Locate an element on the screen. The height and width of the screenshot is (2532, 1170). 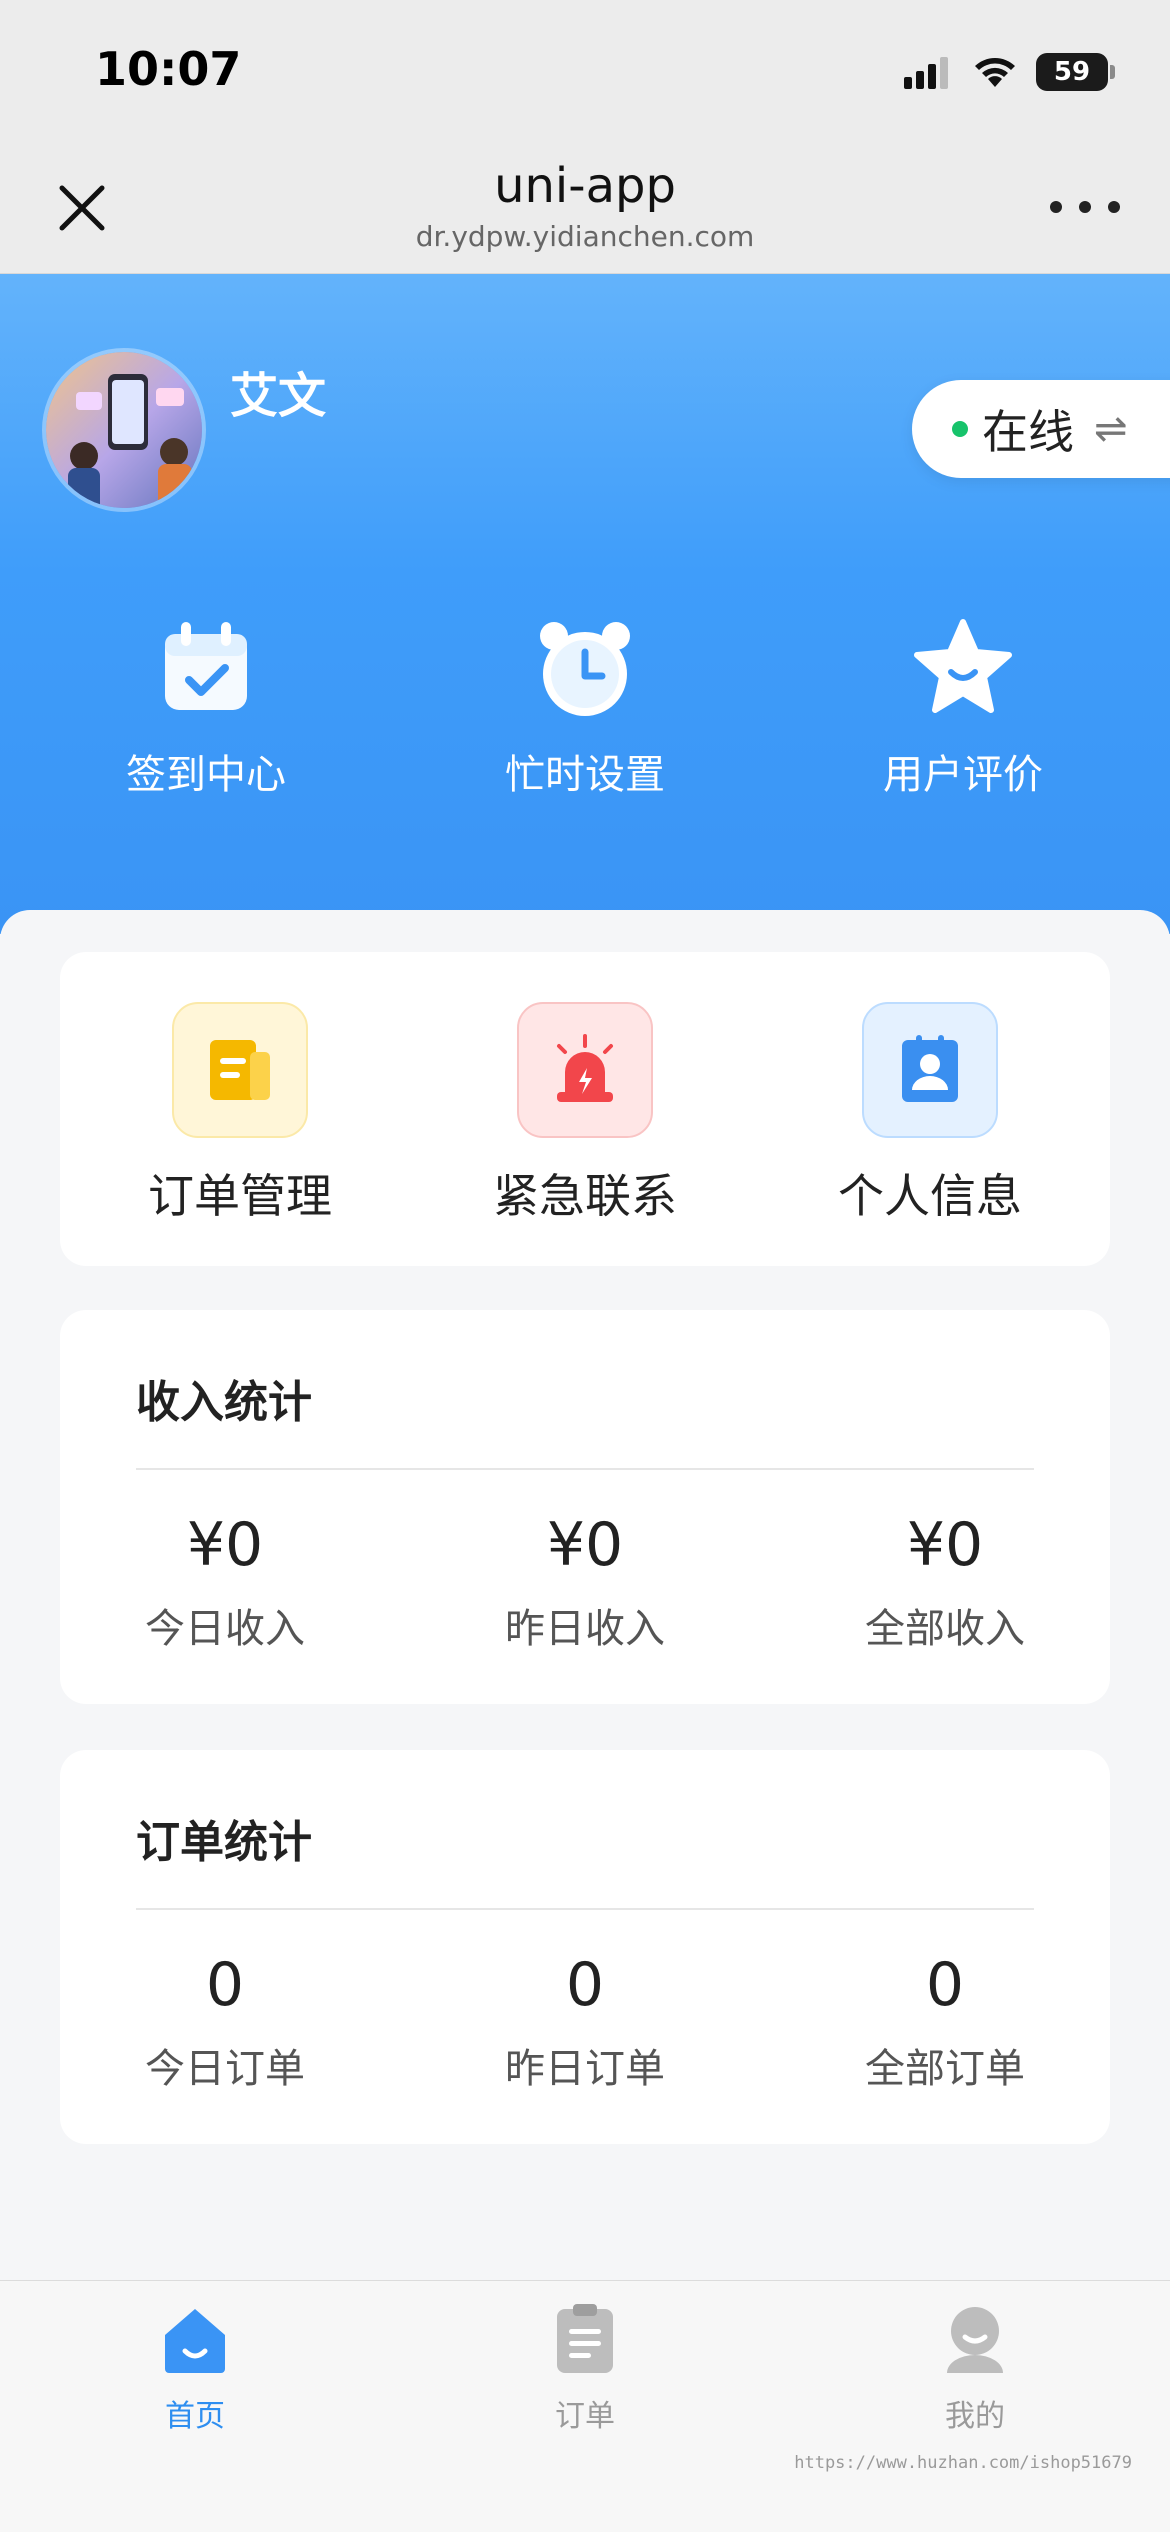
swap-icon: ⇌ is located at coordinates (1111, 429).